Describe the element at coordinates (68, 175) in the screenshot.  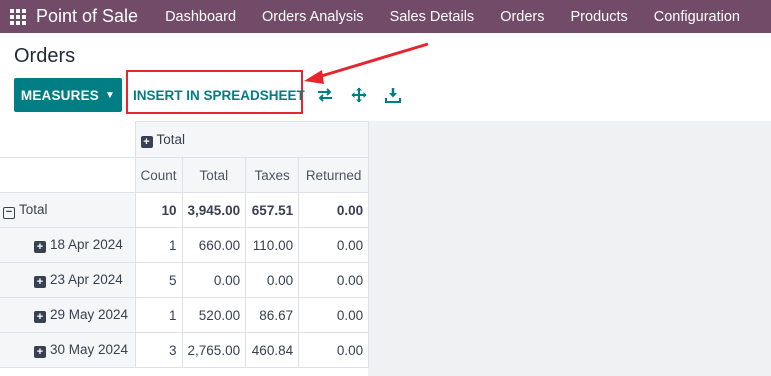
I see `pivot-corner-lower` at that location.